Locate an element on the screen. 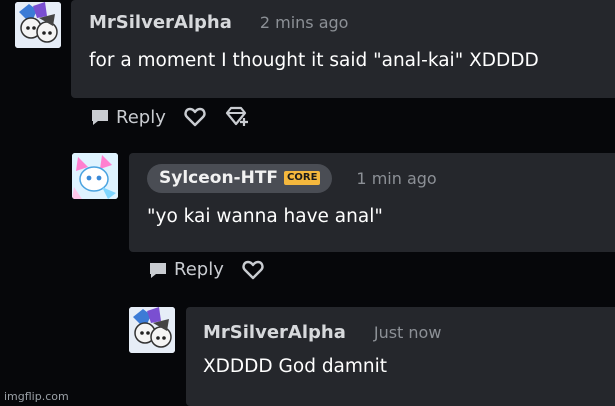 The width and height of the screenshot is (615, 406). timestamp: 2 mins ago is located at coordinates (304, 22).